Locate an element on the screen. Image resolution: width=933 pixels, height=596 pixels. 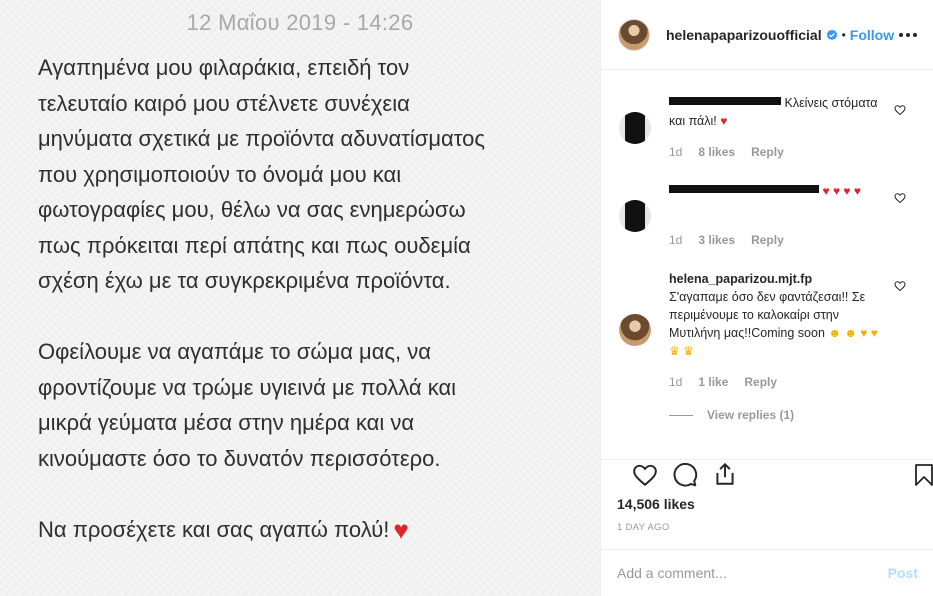
note-closing: Να προσέχετε και σας αγαπώ πολύ! ♥ is located at coordinates (308, 530).